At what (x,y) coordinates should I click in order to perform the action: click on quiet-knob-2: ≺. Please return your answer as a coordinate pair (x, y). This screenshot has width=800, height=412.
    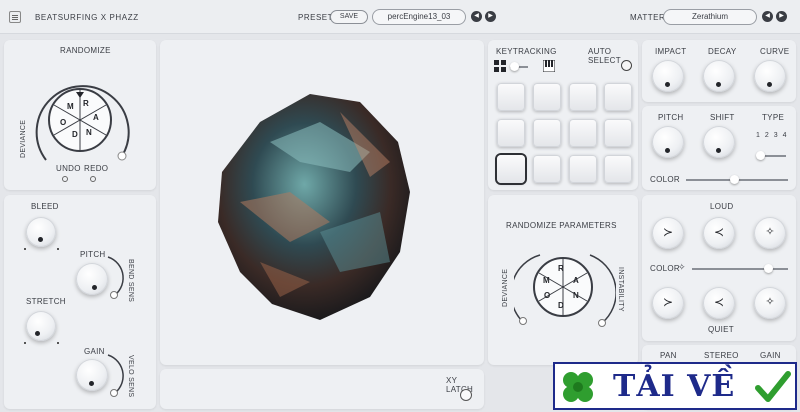
    Looking at the image, I should click on (719, 303).